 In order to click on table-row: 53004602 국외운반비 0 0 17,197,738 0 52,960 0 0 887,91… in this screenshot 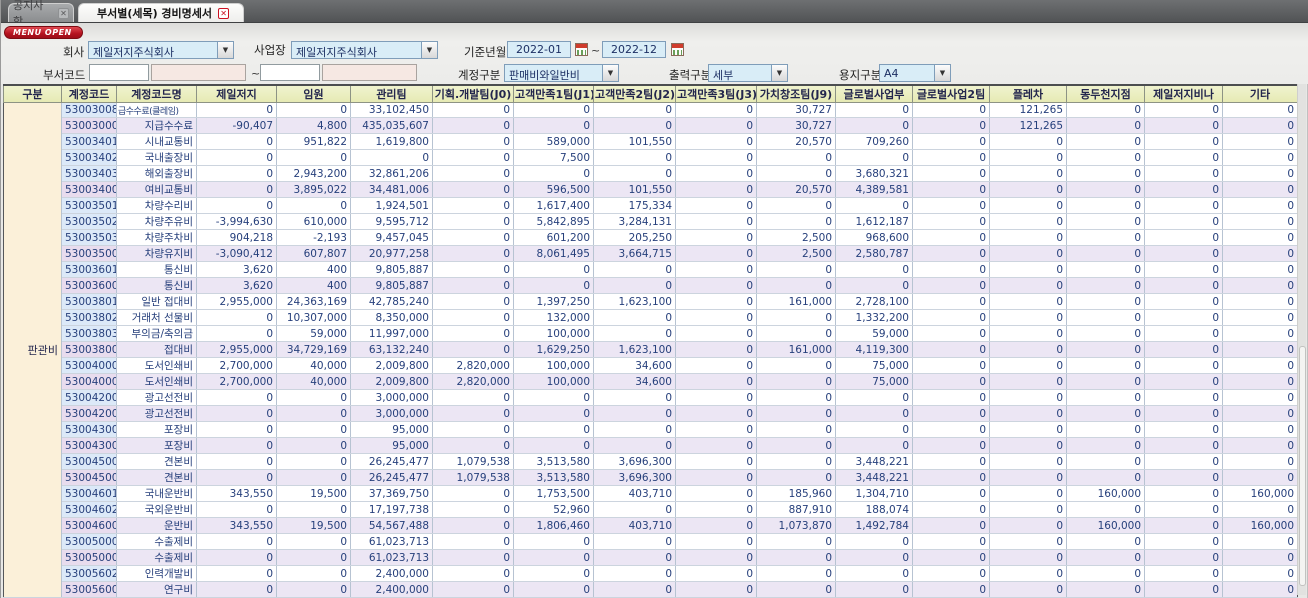, I will do `click(651, 509)`.